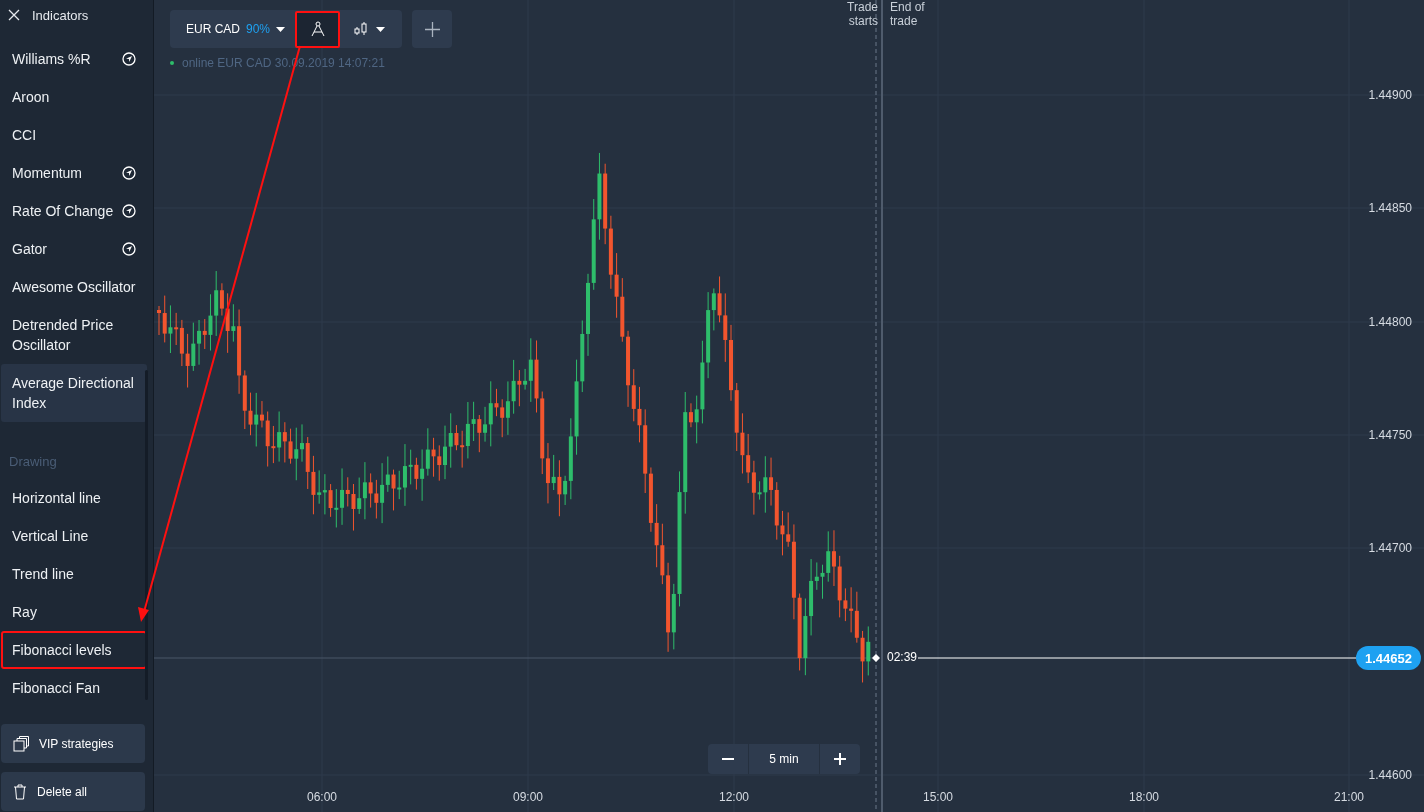 Image resolution: width=1424 pixels, height=812 pixels. Describe the element at coordinates (1390, 548) in the screenshot. I see `price-axis-label: 1.44700` at that location.